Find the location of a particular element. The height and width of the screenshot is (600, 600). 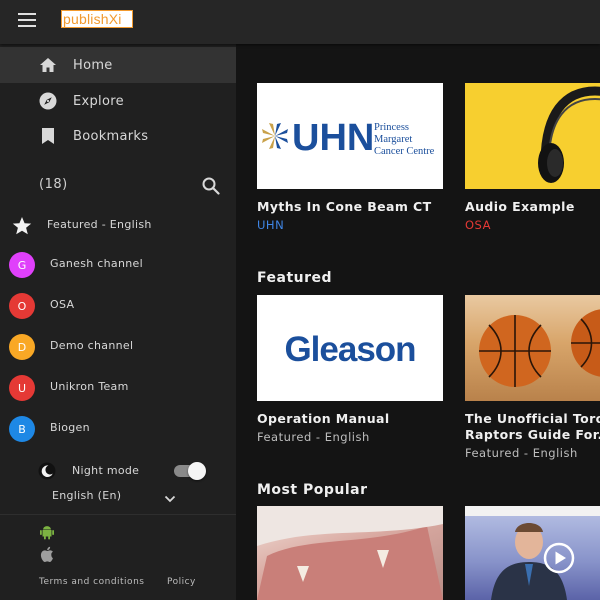

uhn-logo-line: Cancer Centre is located at coordinates (404, 151).